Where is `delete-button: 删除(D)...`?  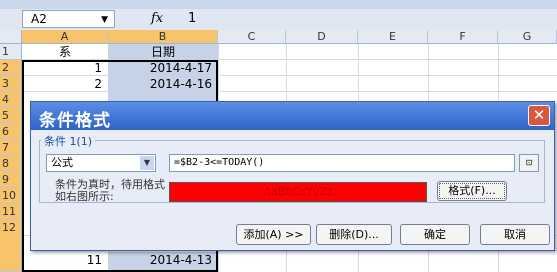 delete-button: 删除(D)... is located at coordinates (354, 234).